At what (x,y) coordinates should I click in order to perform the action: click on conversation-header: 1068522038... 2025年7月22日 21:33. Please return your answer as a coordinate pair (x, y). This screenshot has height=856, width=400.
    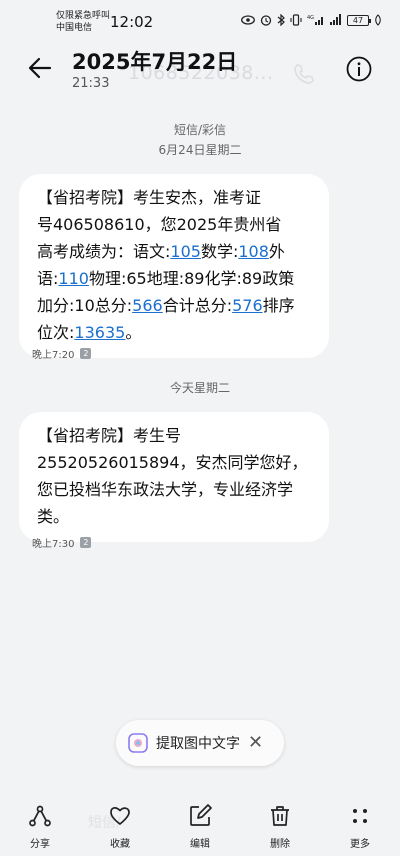
    Looking at the image, I should click on (200, 70).